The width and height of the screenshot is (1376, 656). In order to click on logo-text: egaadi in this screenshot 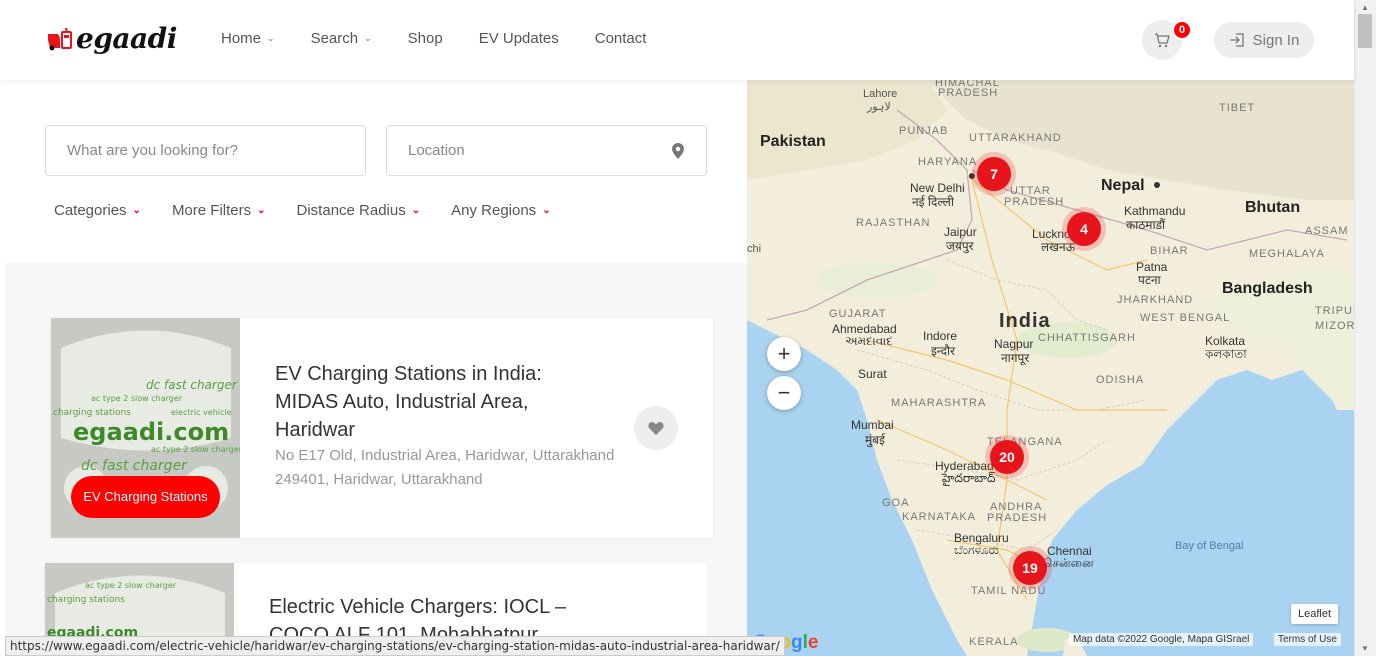, I will do `click(126, 38)`.